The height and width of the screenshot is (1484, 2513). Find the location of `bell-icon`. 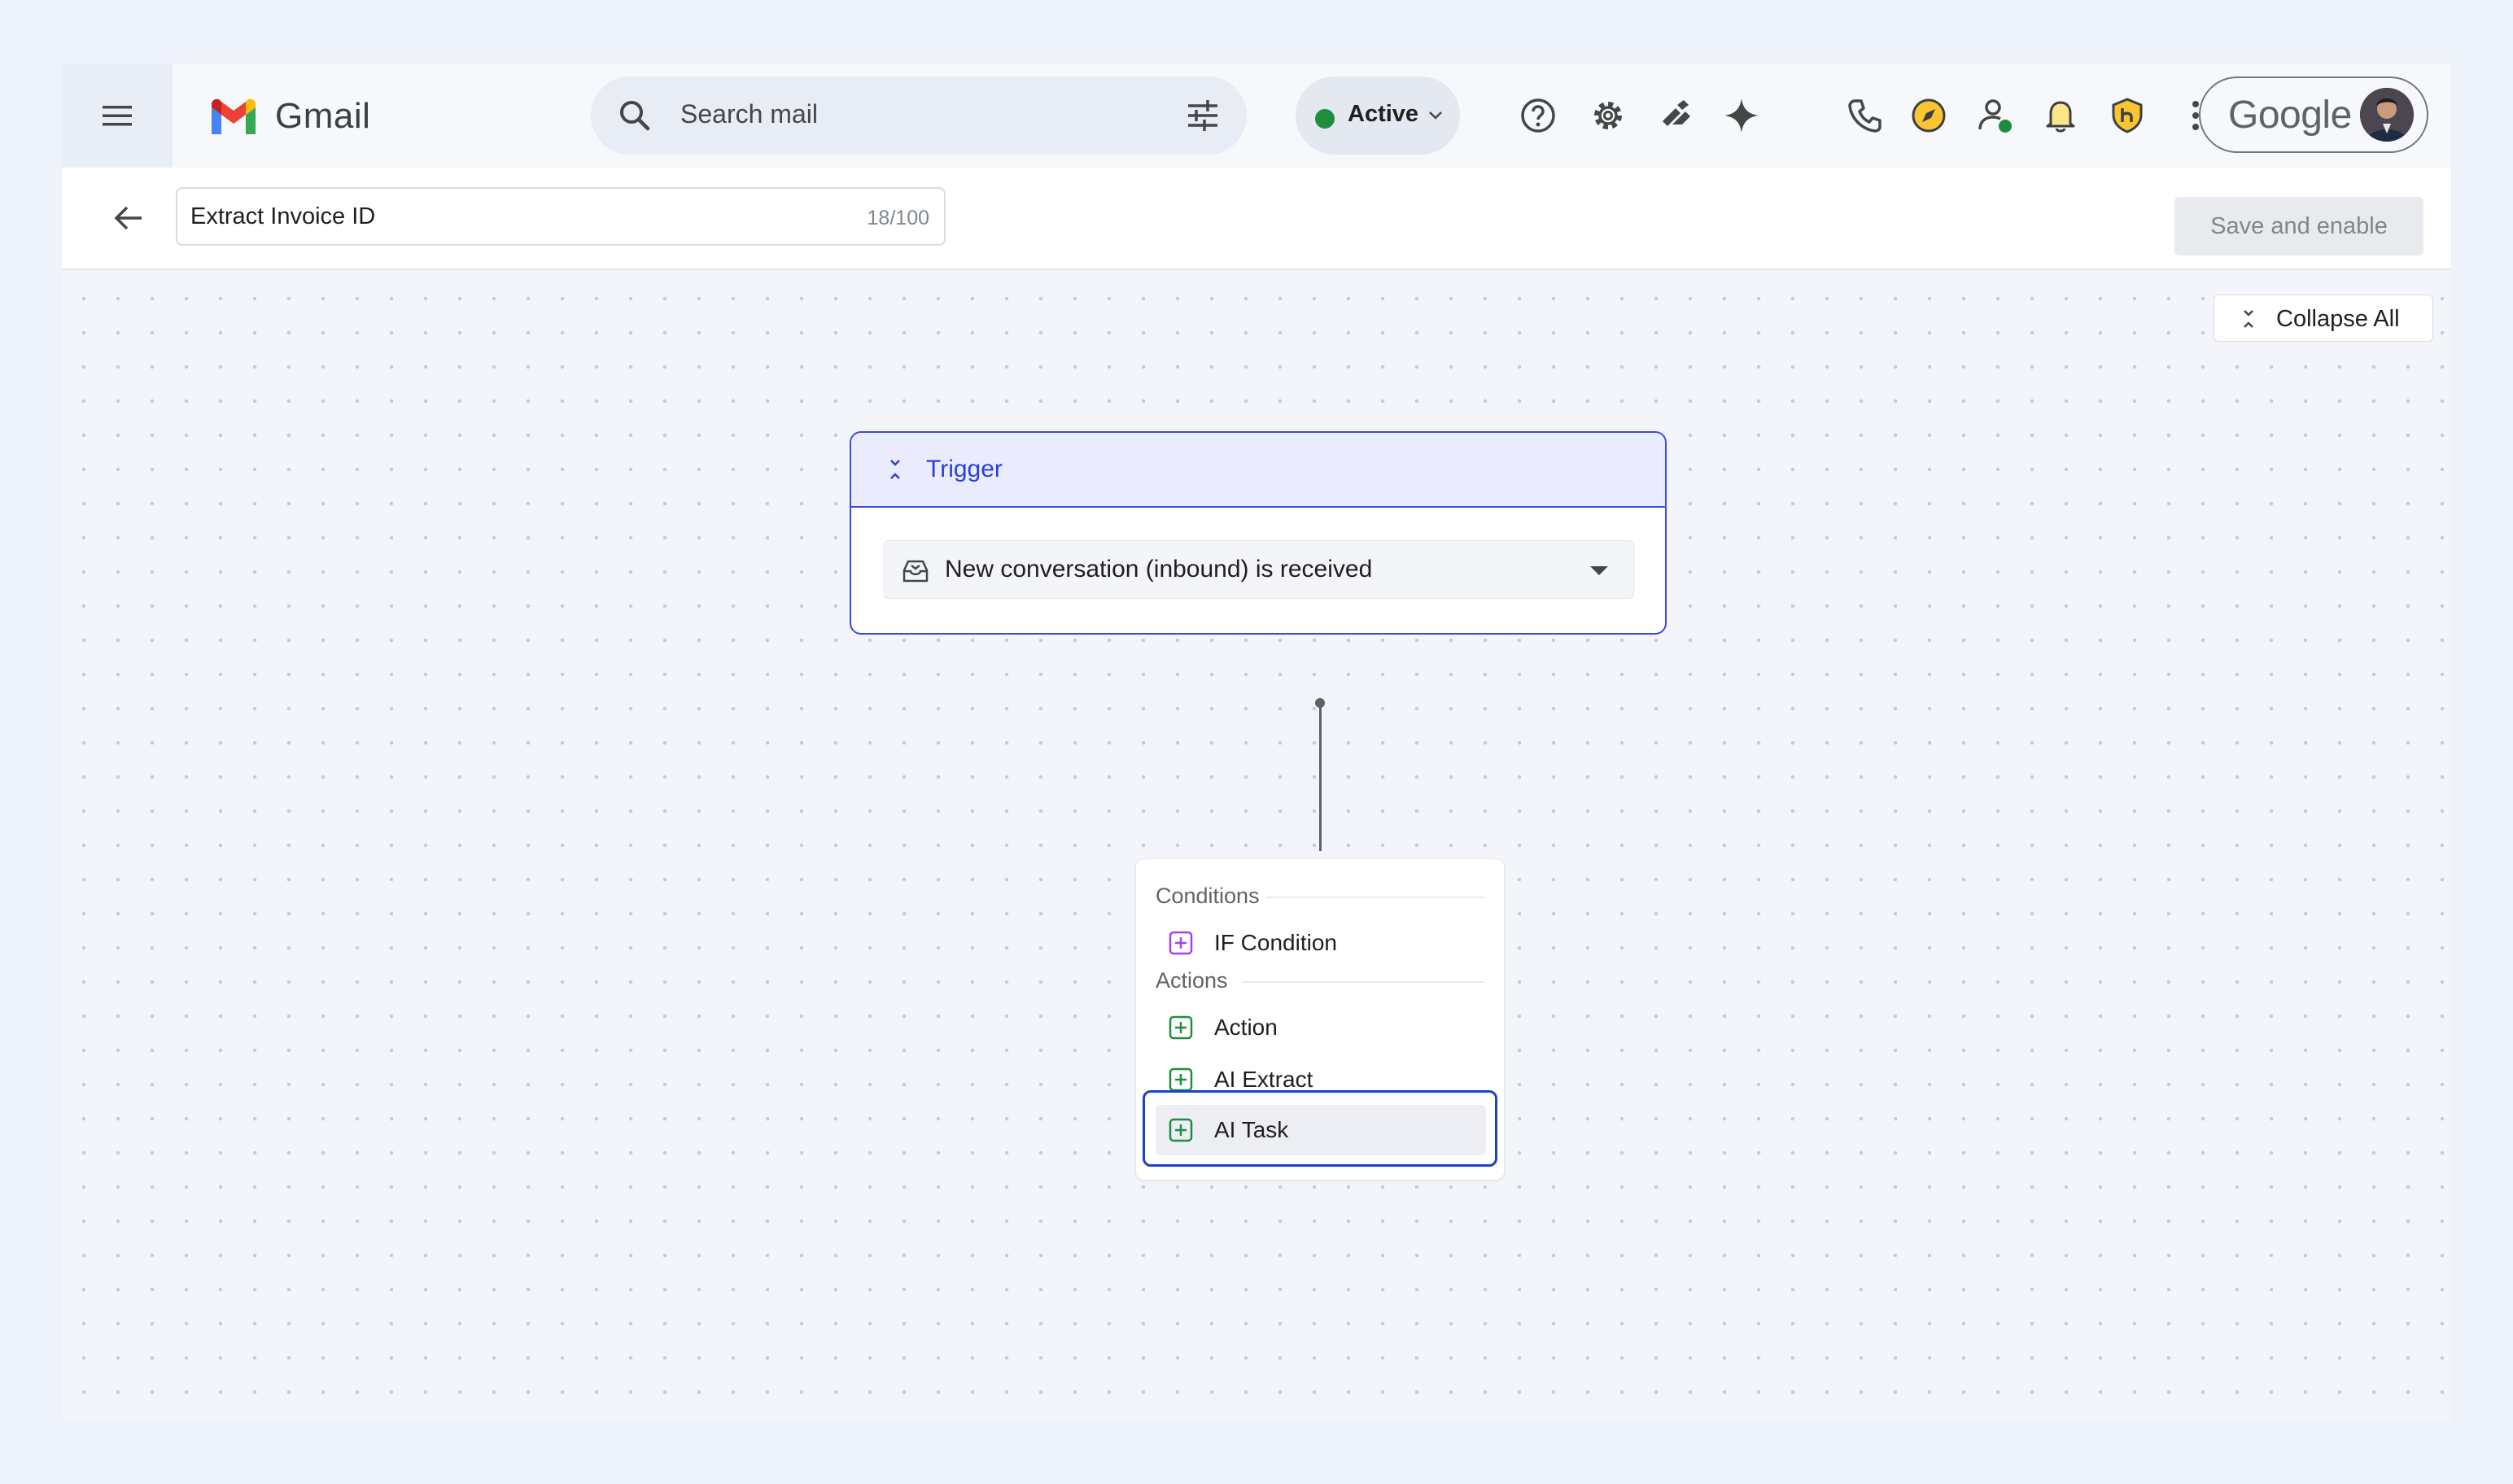

bell-icon is located at coordinates (2060, 117).